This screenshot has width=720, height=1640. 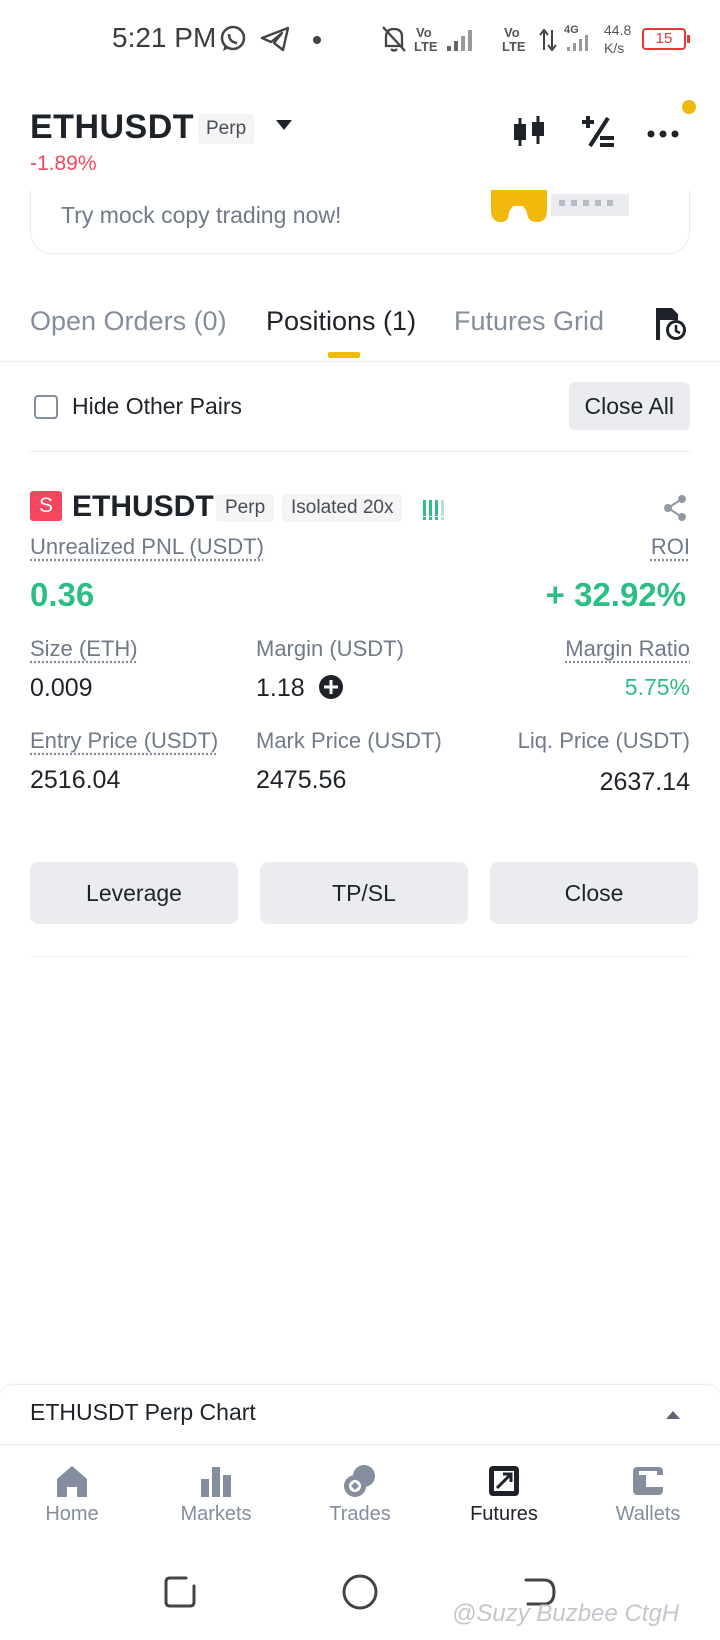 What do you see at coordinates (275, 39) in the screenshot?
I see `telegram-icon` at bounding box center [275, 39].